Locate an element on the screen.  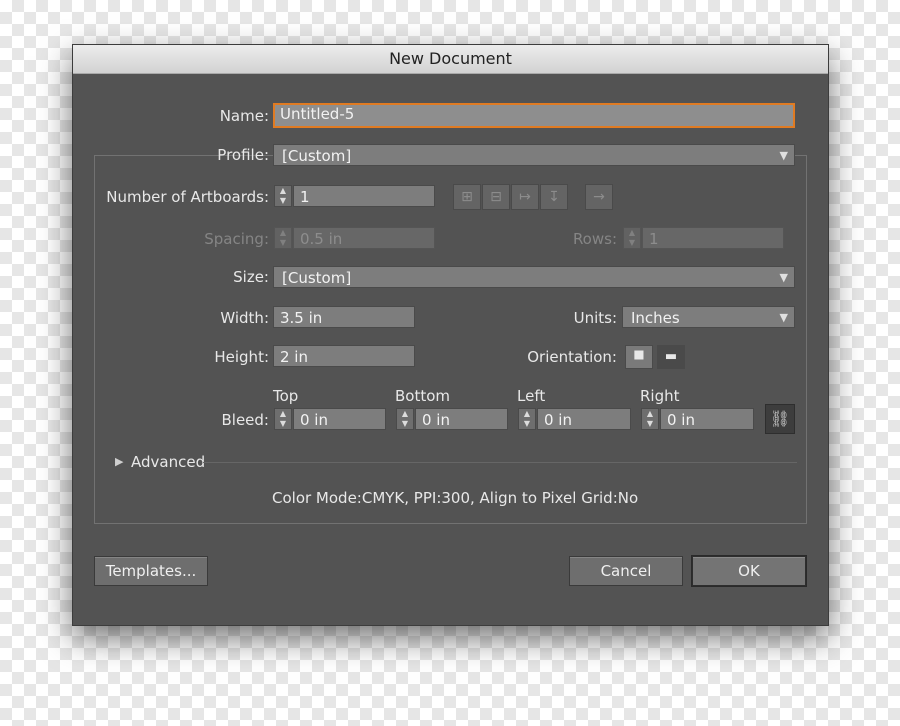
bleed-left-label: Left is located at coordinates (531, 396).